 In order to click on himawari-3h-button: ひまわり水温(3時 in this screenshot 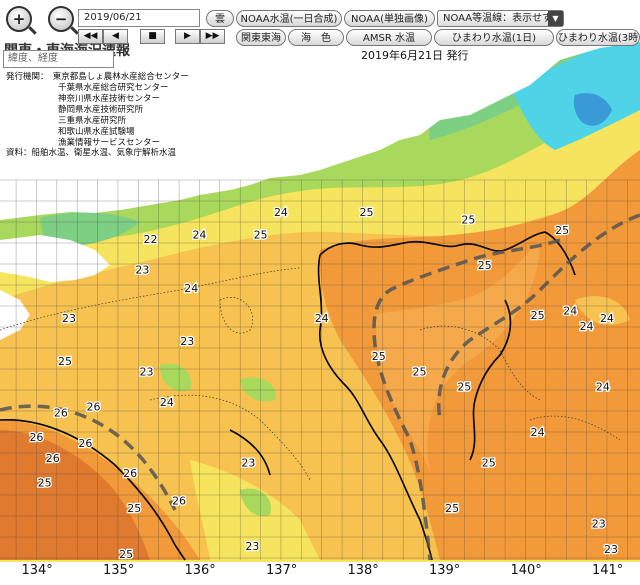, I will do `click(598, 37)`.